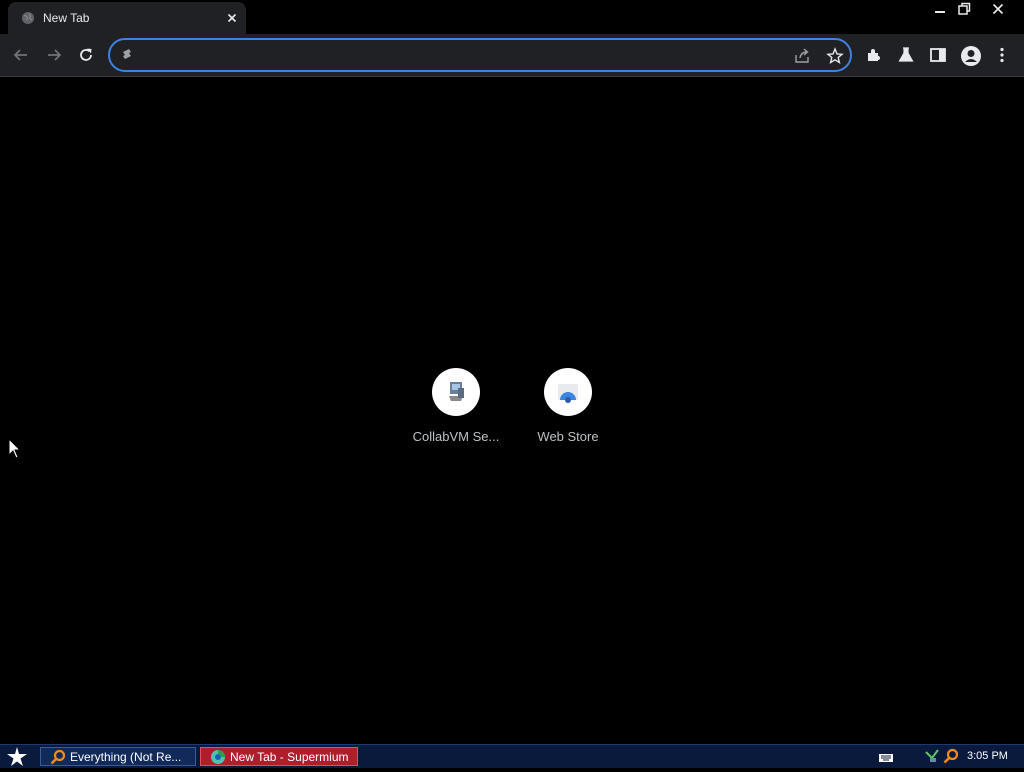 This screenshot has height=772, width=1024. I want to click on back-button, so click(21, 55).